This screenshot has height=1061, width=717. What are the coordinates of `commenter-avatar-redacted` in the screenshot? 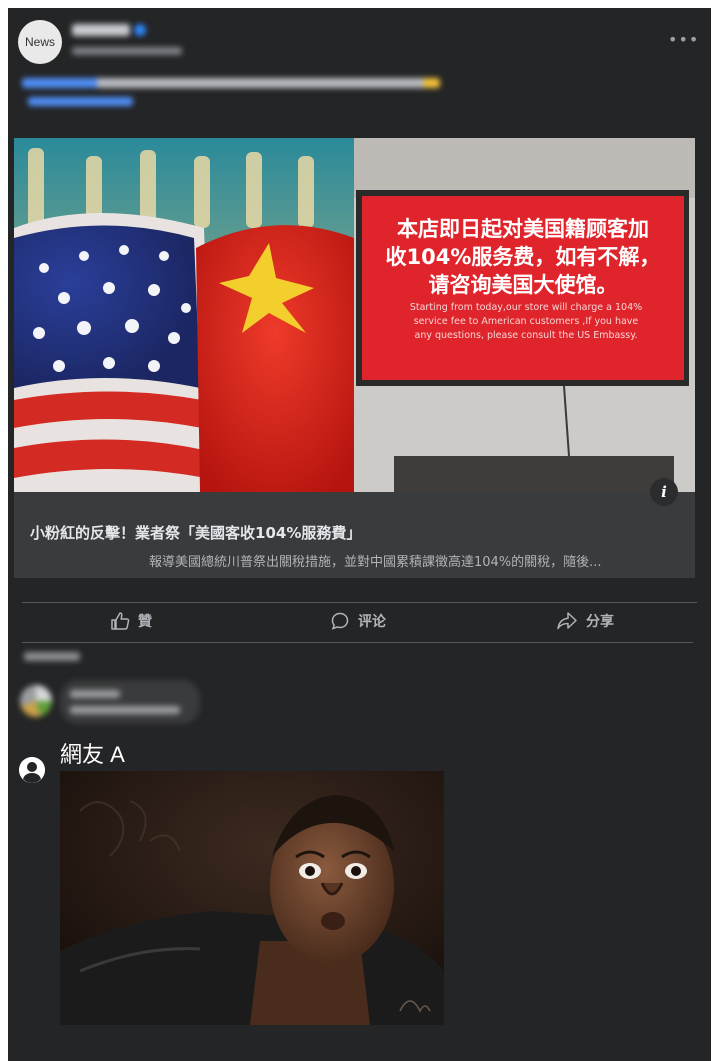 It's located at (36, 701).